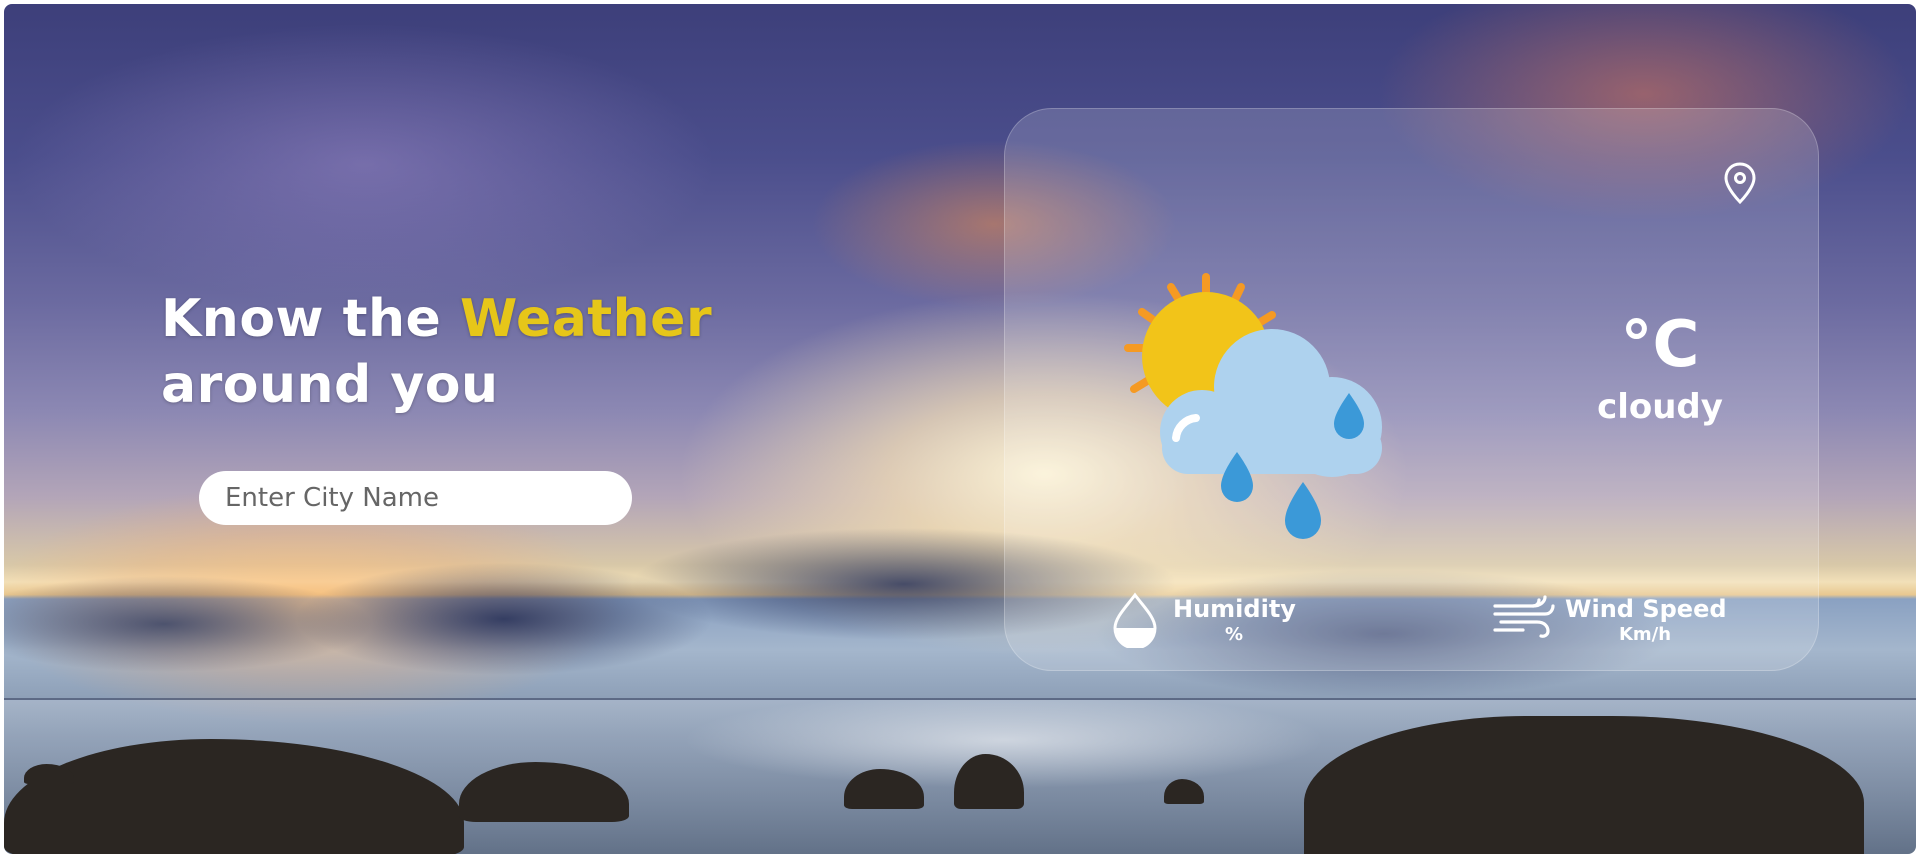 This screenshot has height=854, width=1920. What do you see at coordinates (415, 498) in the screenshot?
I see `city-search-input` at bounding box center [415, 498].